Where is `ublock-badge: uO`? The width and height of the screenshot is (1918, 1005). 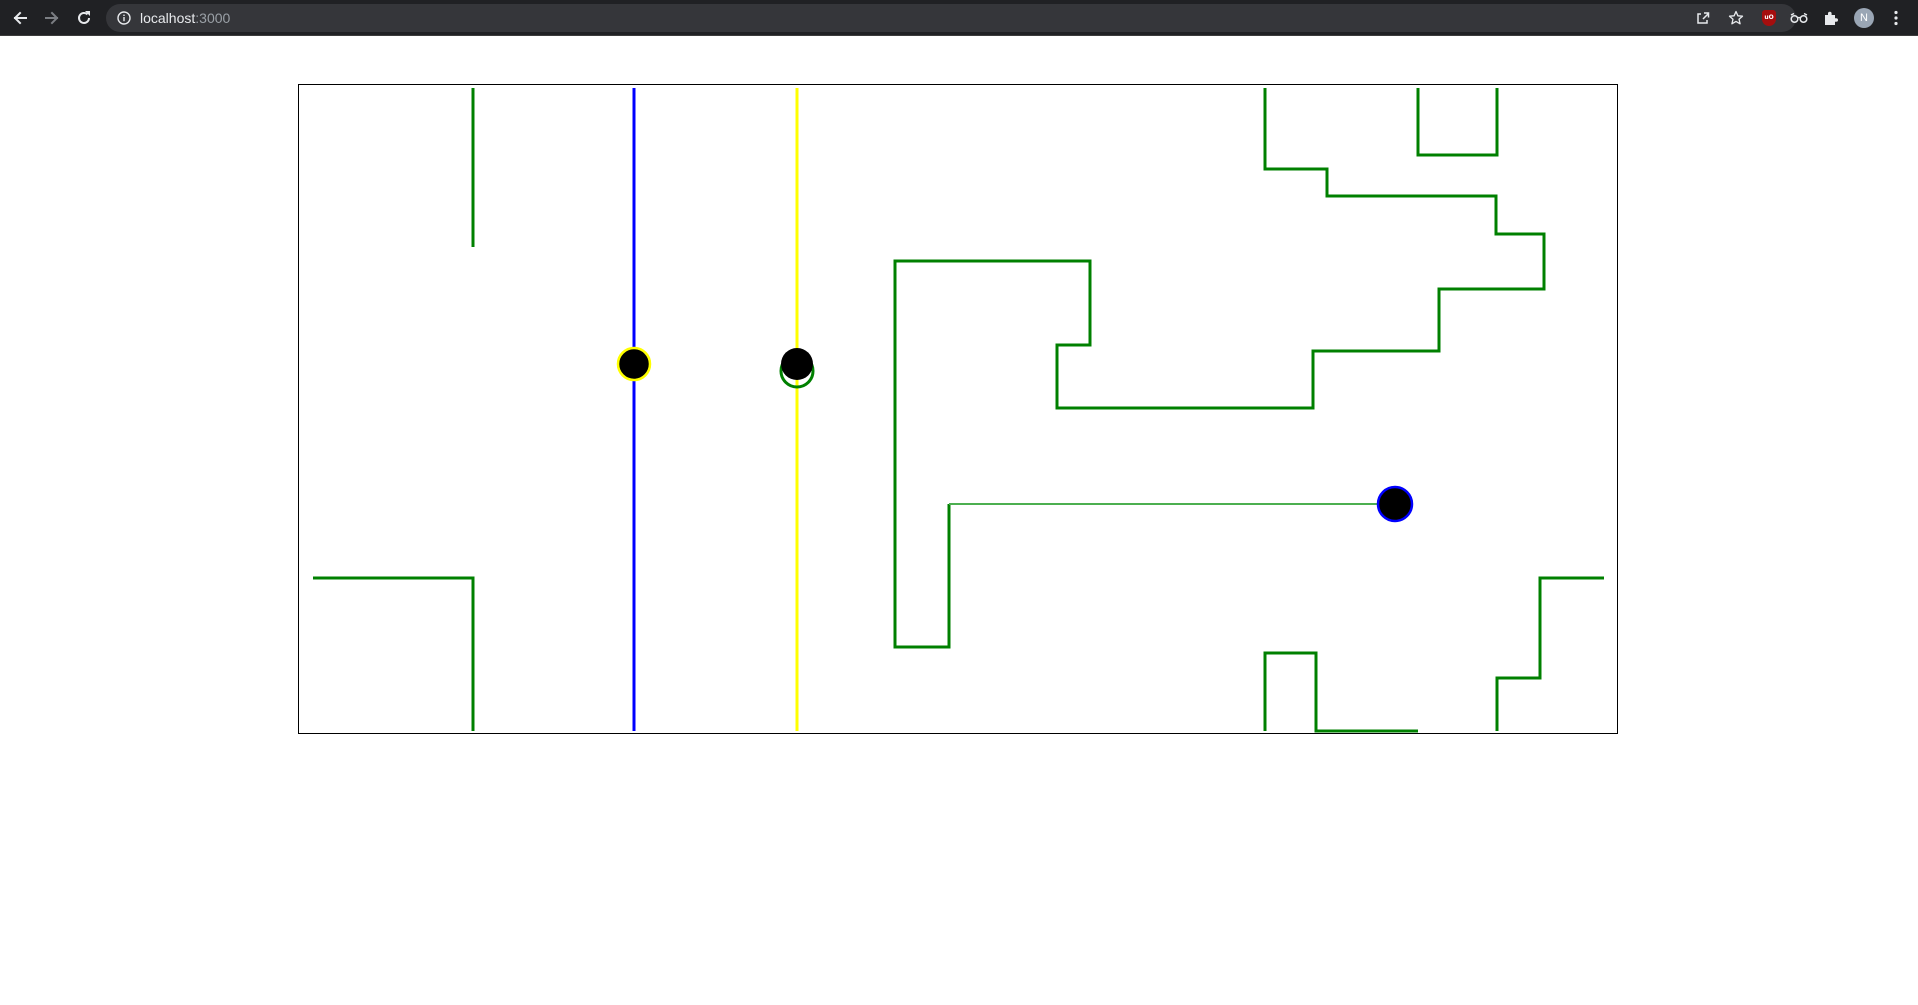 ublock-badge: uO is located at coordinates (1769, 18).